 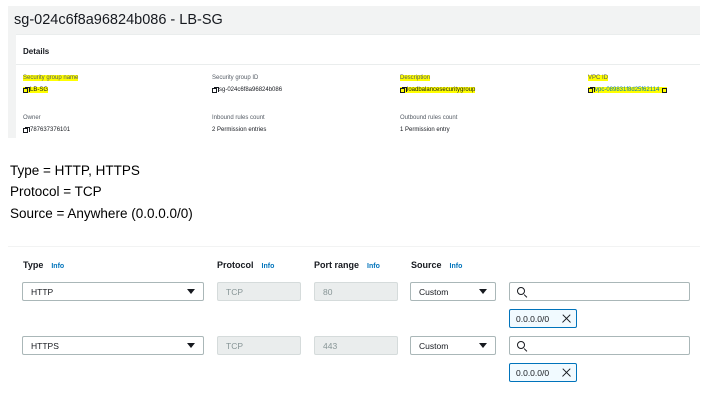 I want to click on note-type: Type = HTTP, HTTPS, so click(x=75, y=170).